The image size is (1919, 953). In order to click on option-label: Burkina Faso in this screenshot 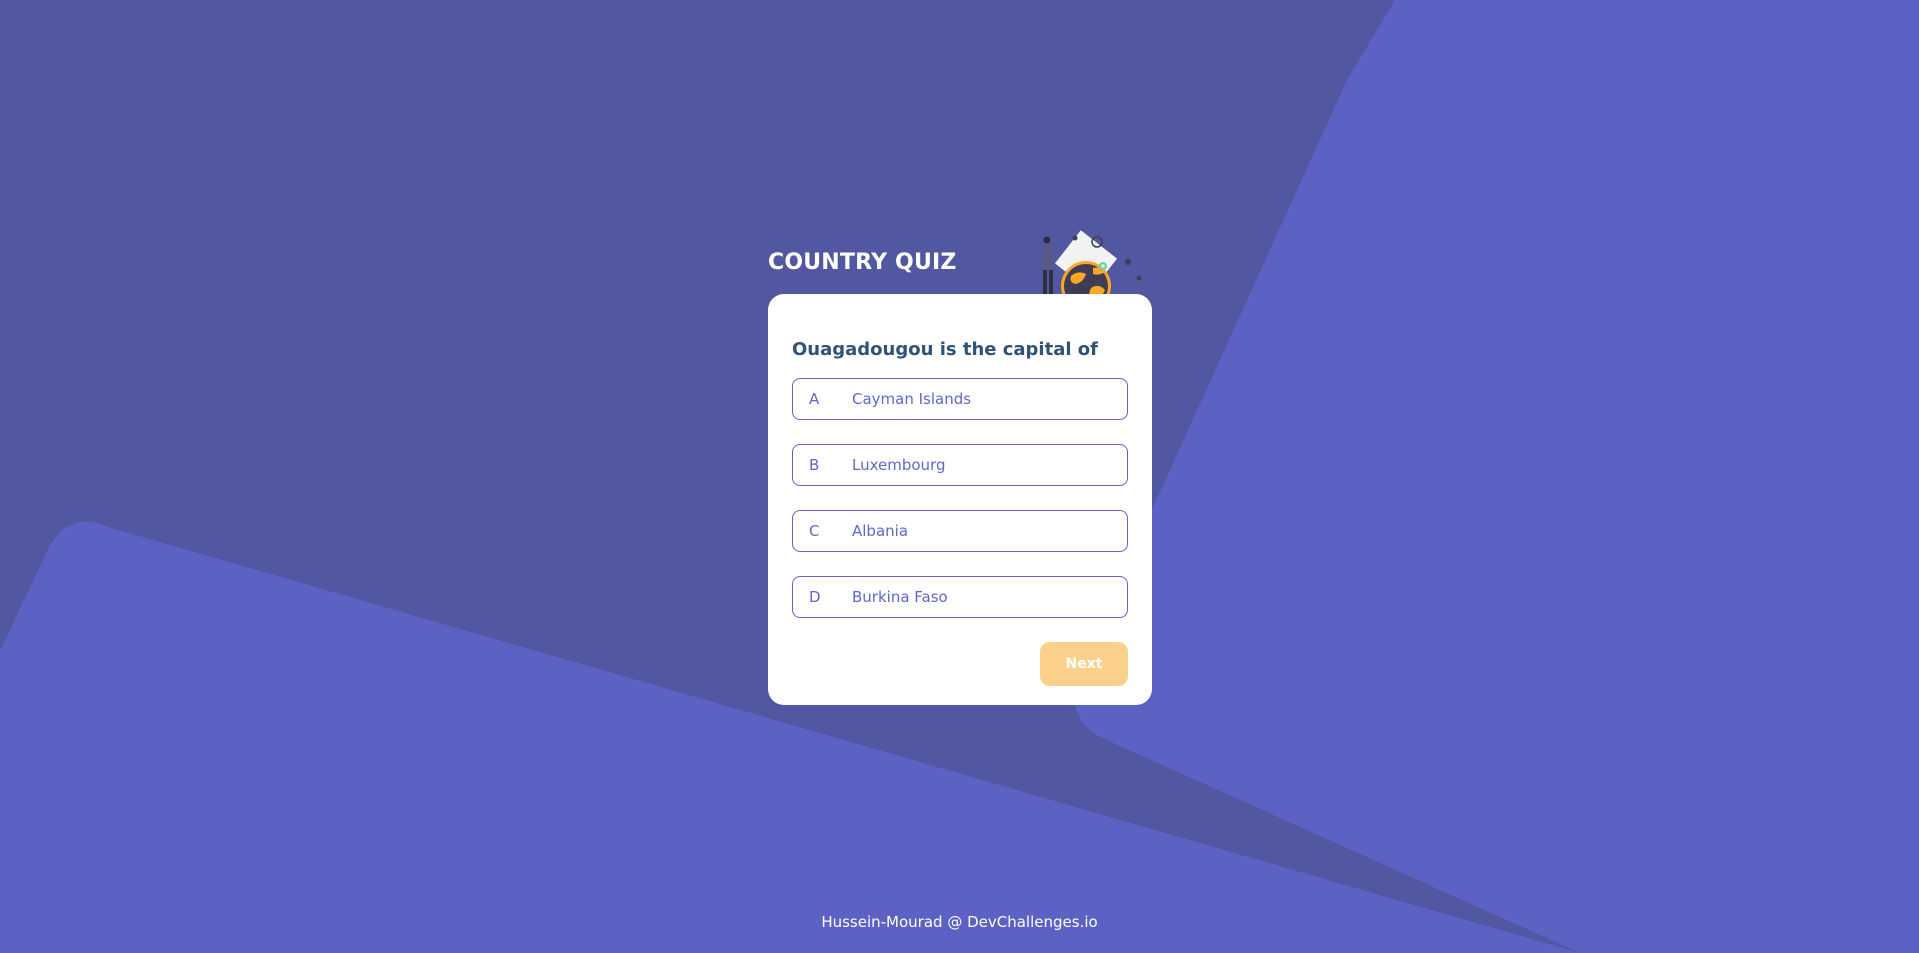, I will do `click(900, 597)`.